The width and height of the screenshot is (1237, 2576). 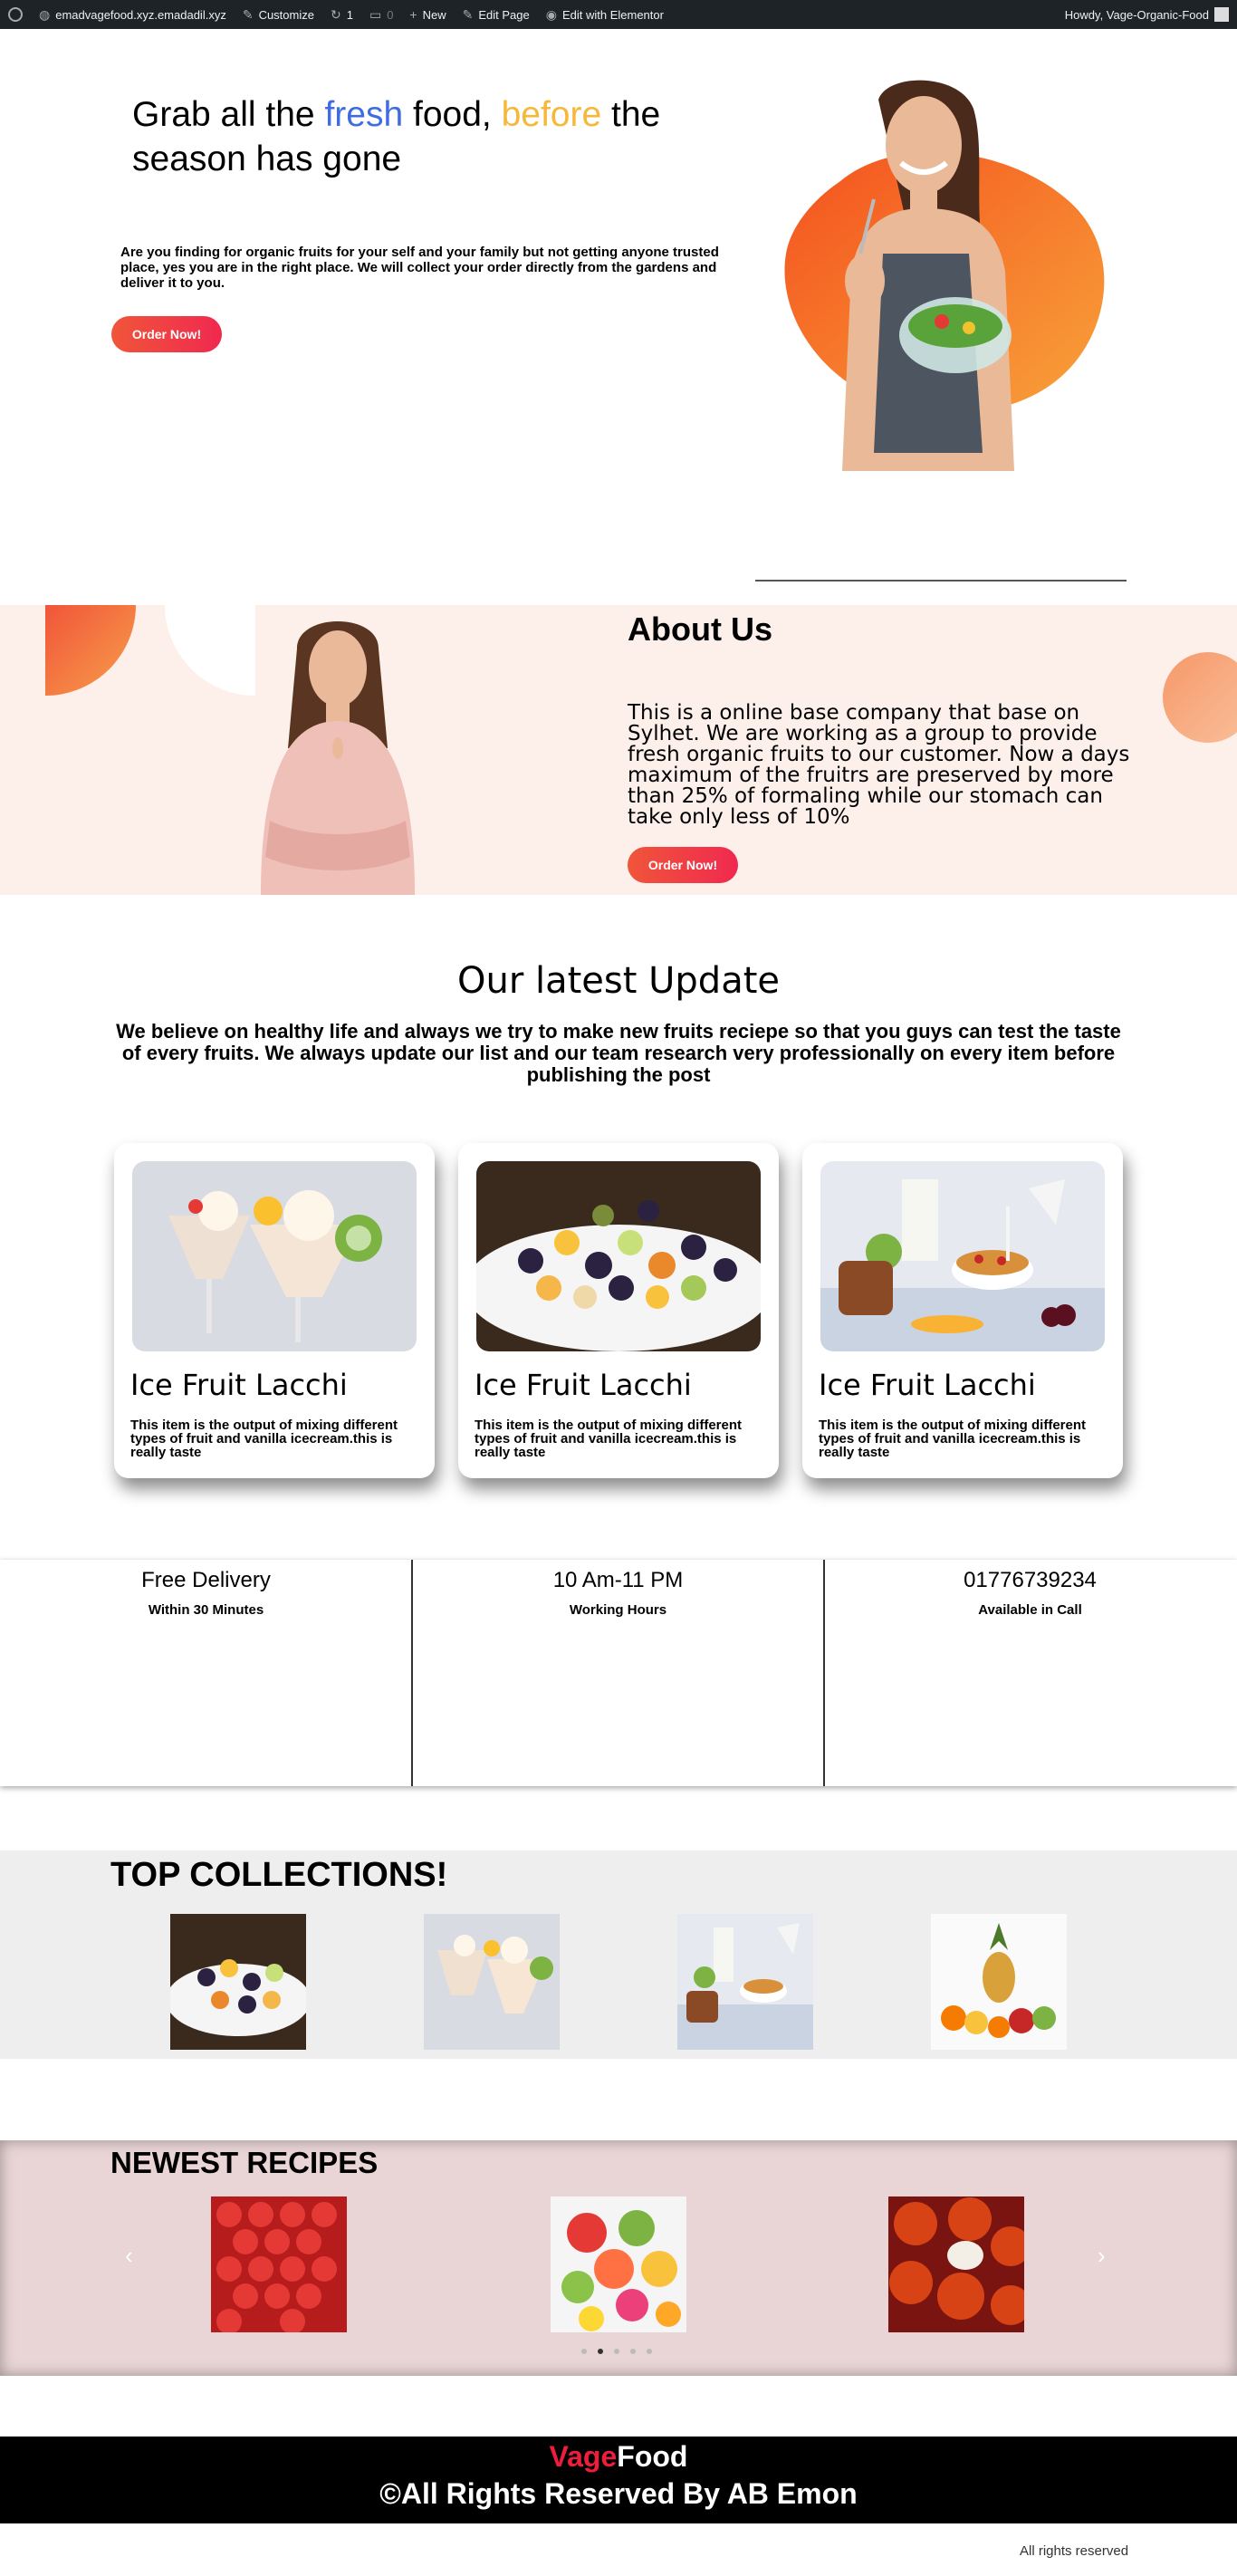 I want to click on brush-icon: ✎, so click(x=248, y=14).